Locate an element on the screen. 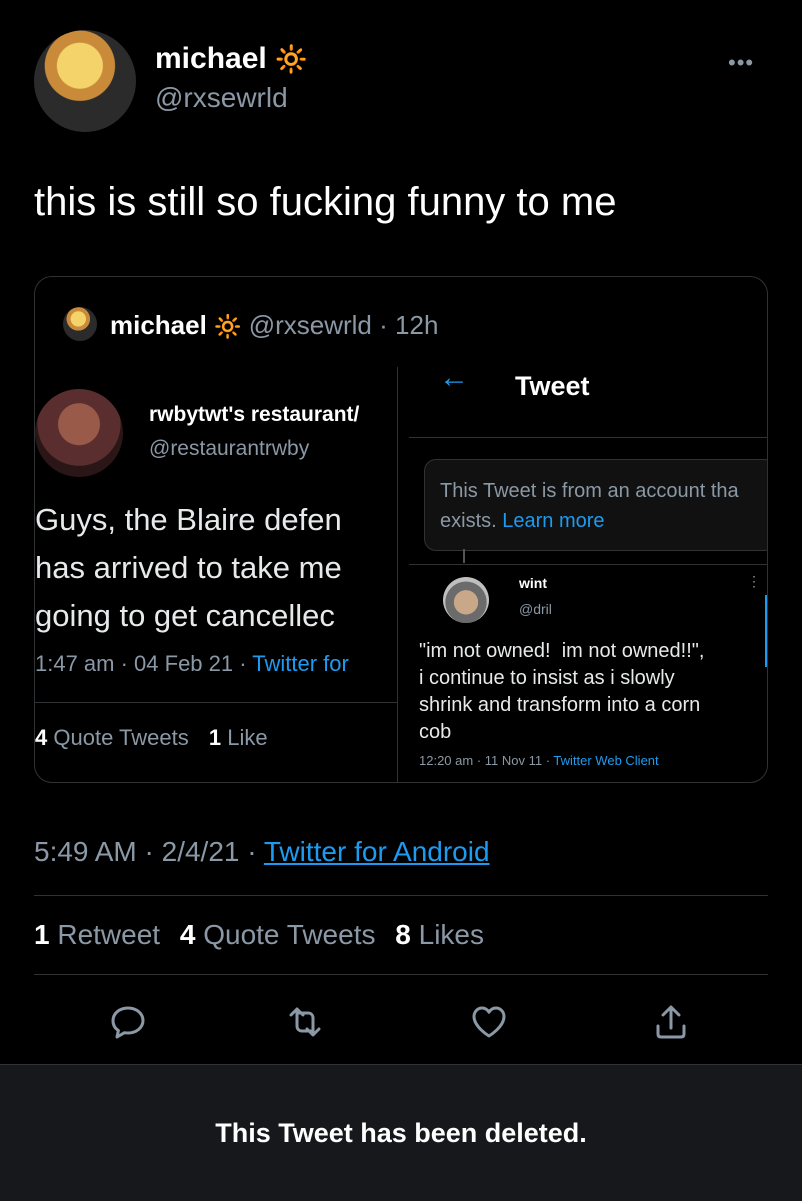  dril-text-line2: i continue to insist as i slowly is located at coordinates (547, 678).